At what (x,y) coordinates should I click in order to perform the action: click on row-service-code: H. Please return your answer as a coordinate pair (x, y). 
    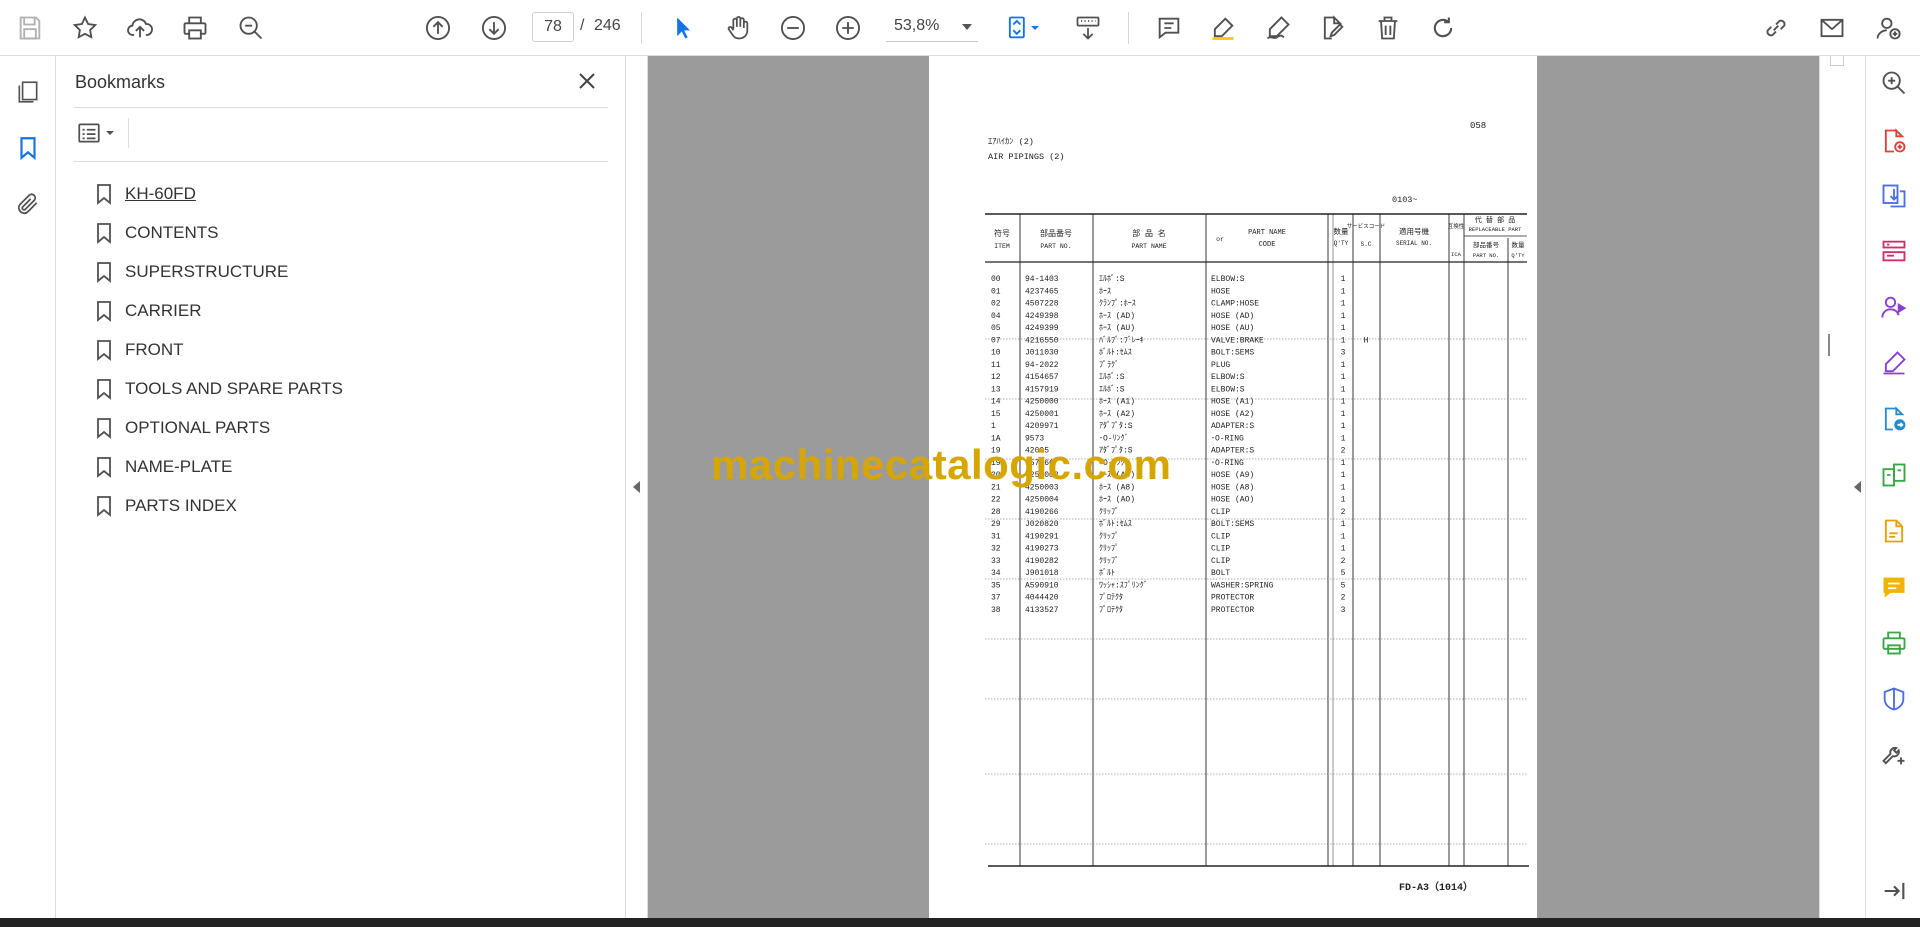
    Looking at the image, I should click on (1366, 340).